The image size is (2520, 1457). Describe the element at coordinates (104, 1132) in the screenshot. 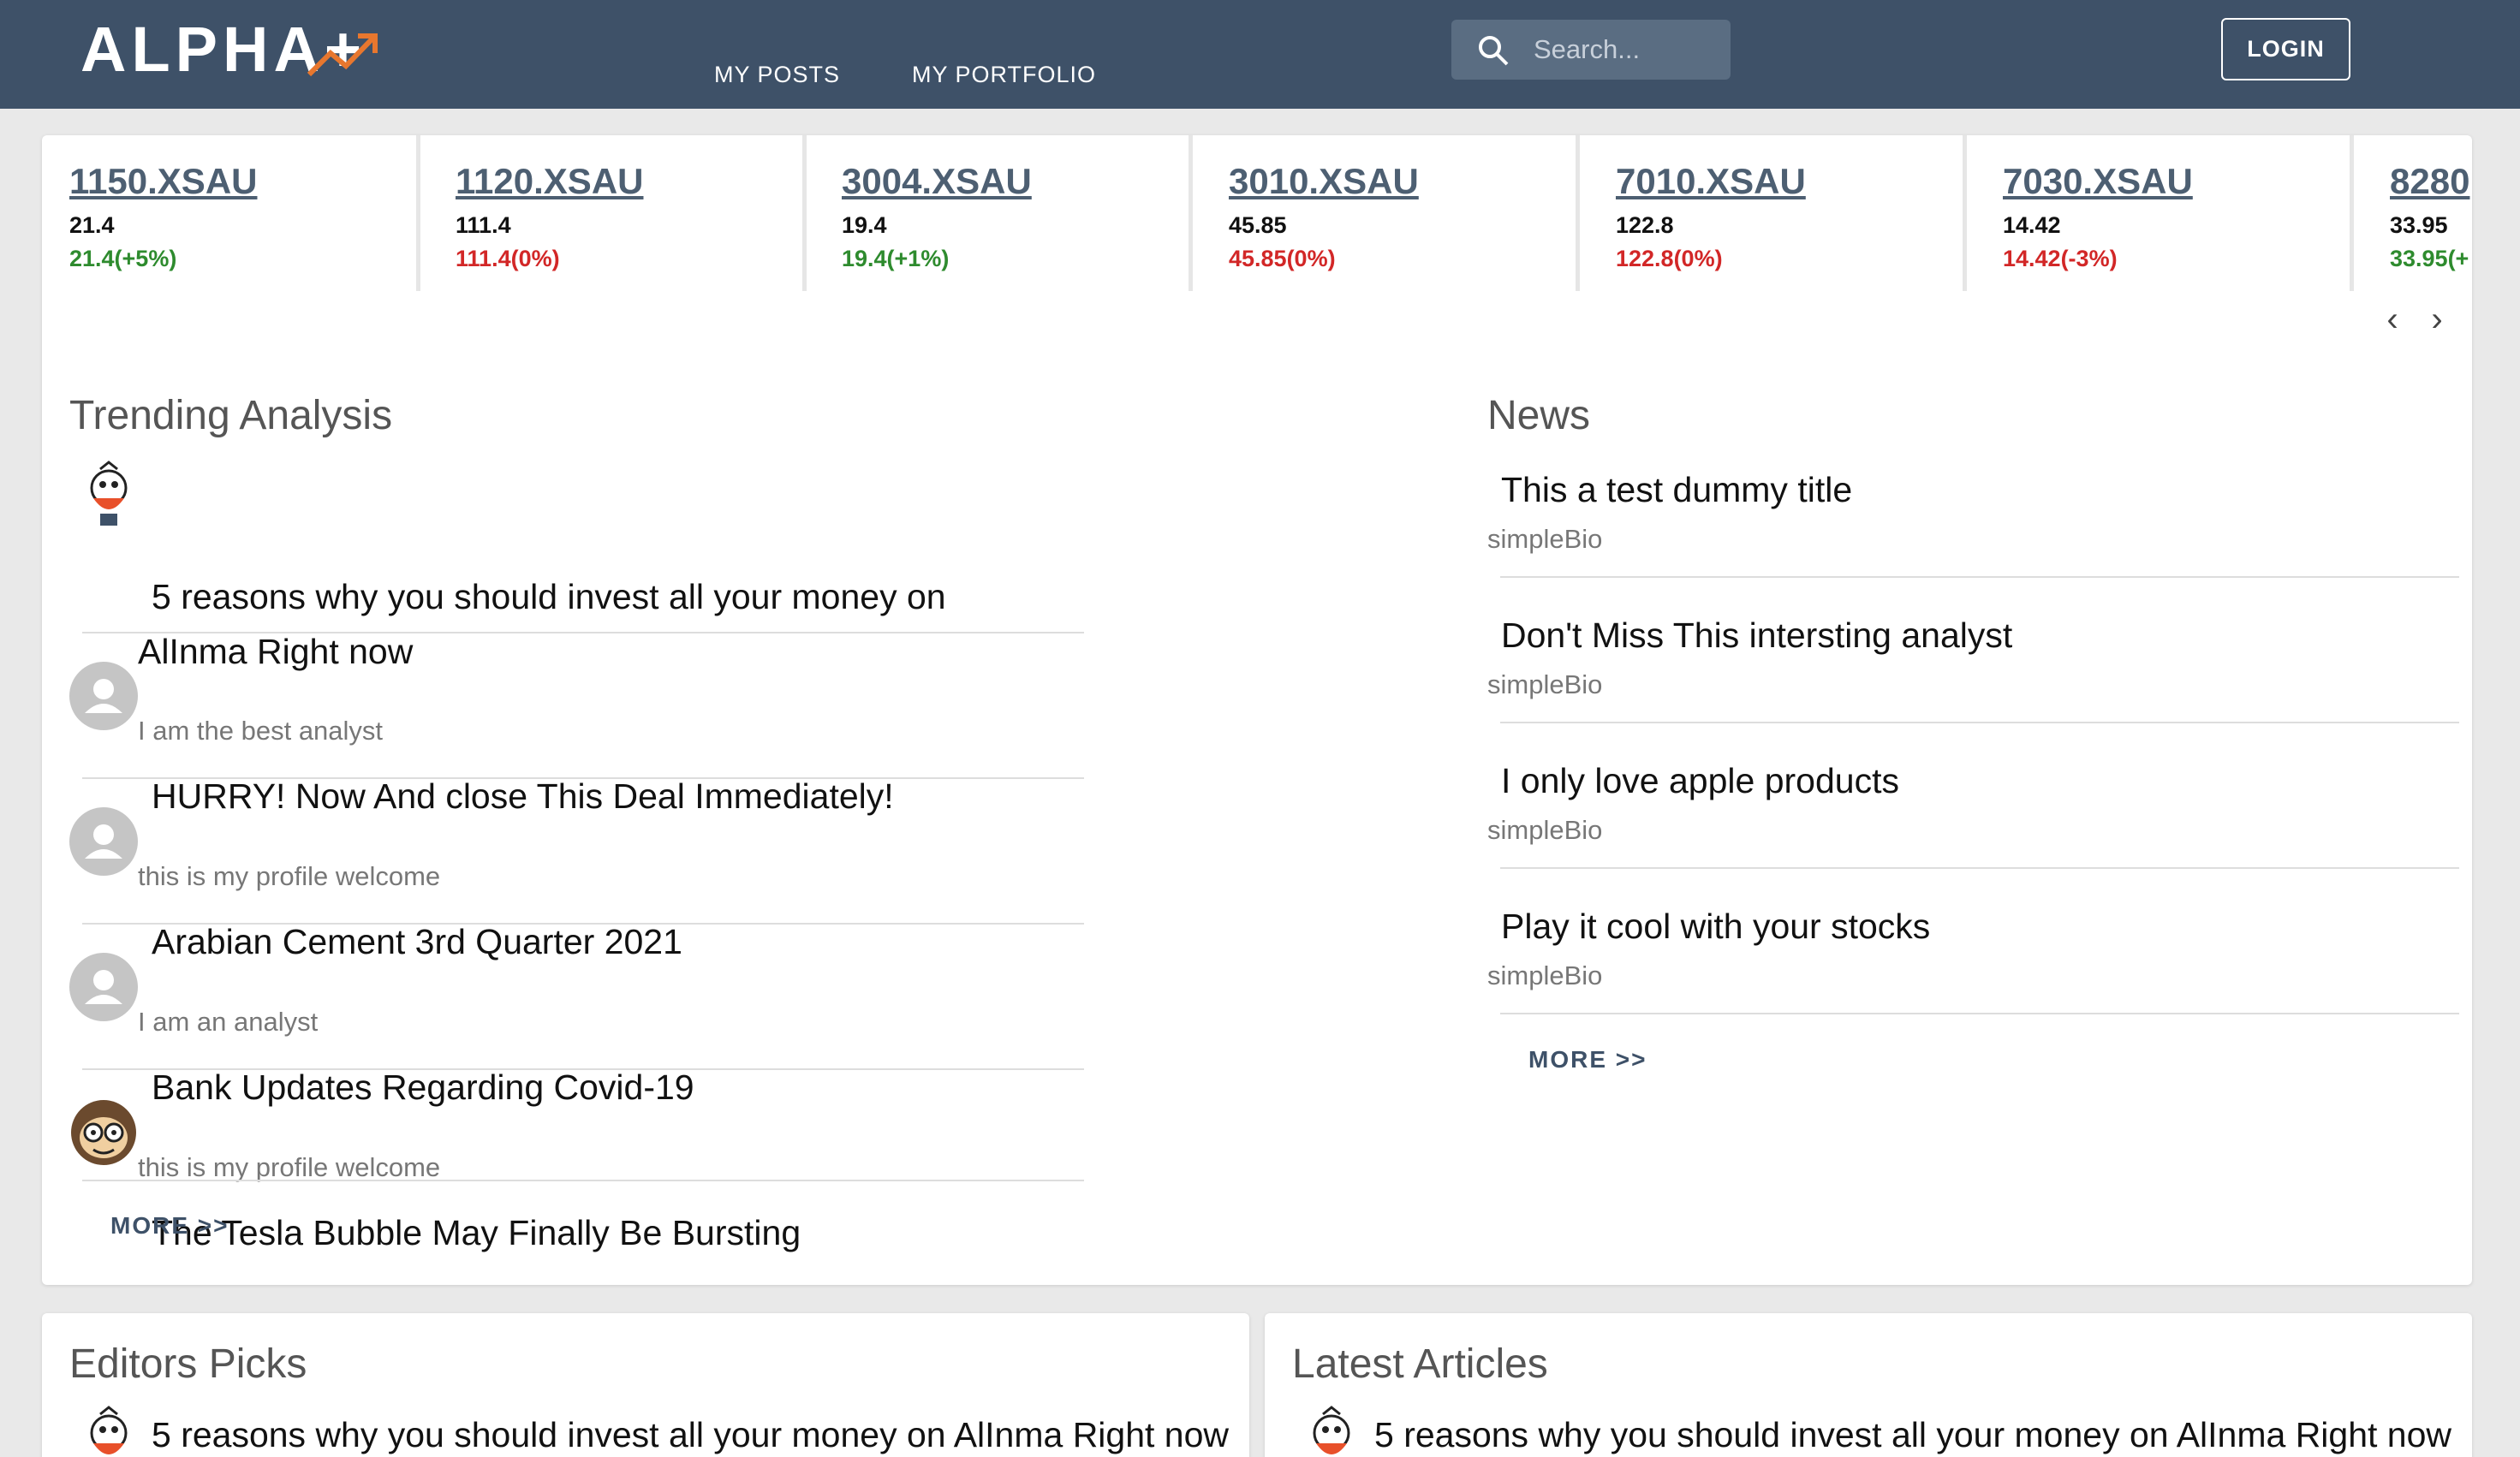

I see `cartoon-monkey-avatar-icon` at that location.